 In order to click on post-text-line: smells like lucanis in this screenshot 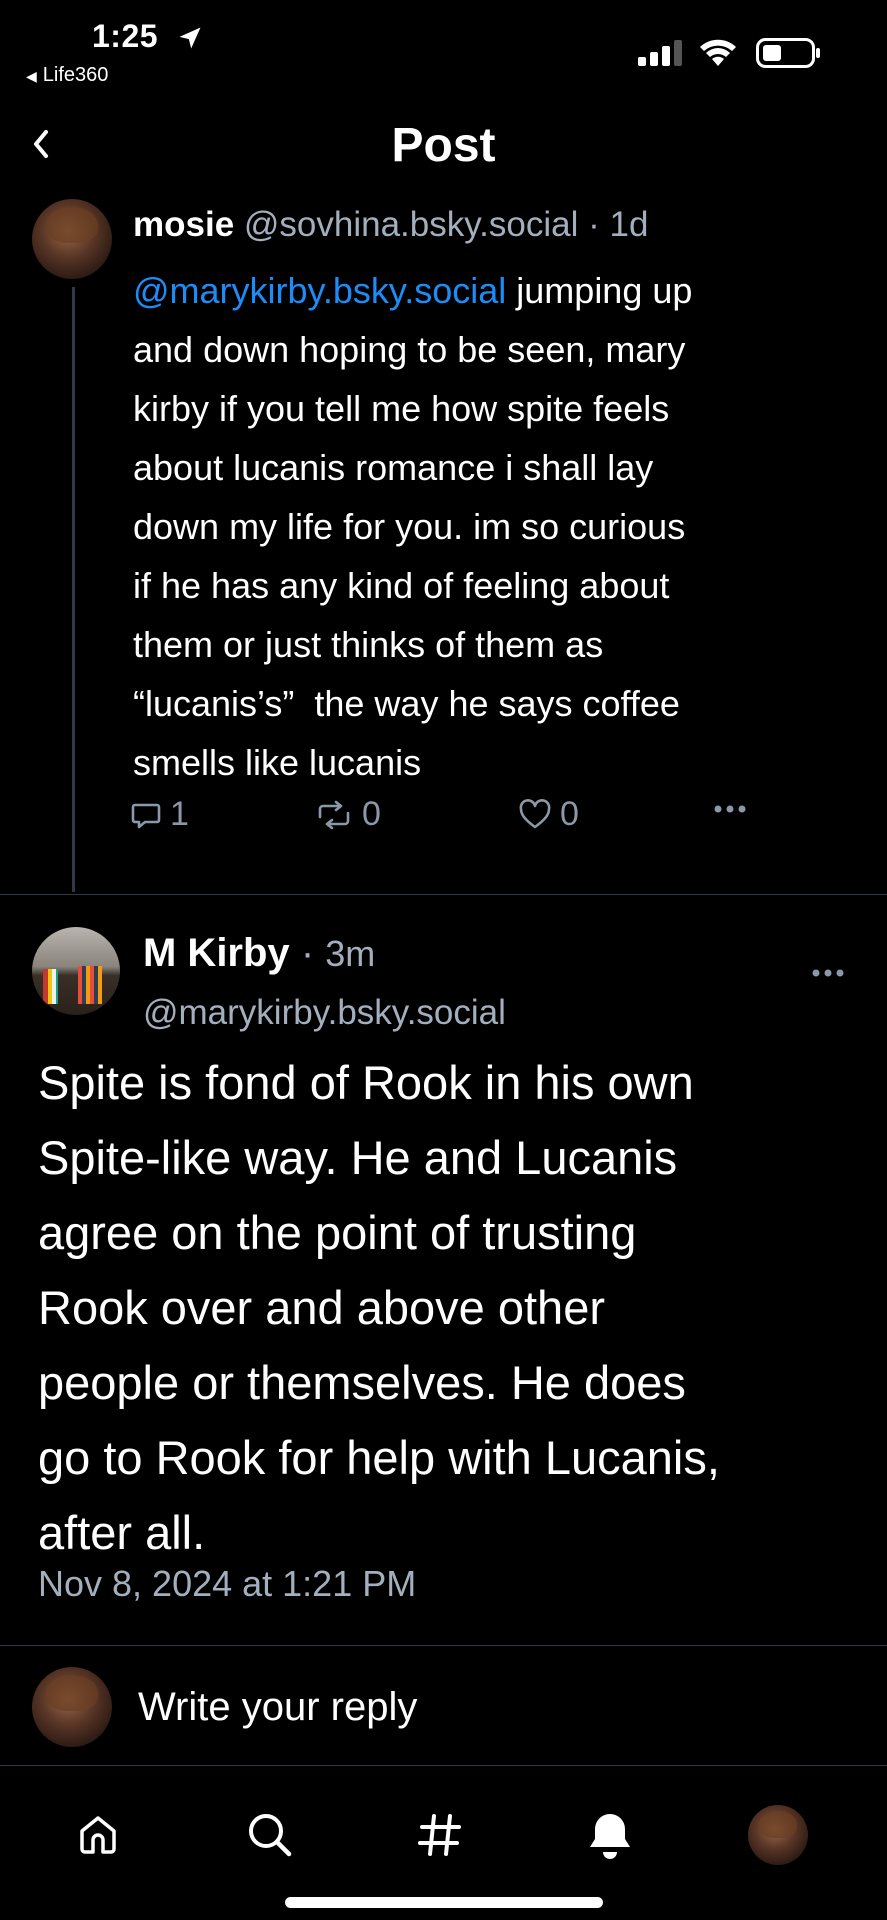, I will do `click(277, 762)`.